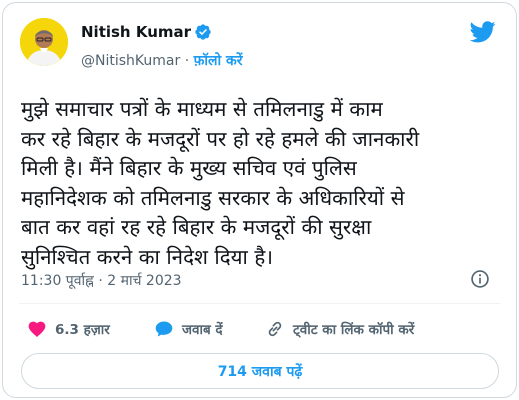  Describe the element at coordinates (136, 32) in the screenshot. I see `display-name: Nitish Kumar` at that location.